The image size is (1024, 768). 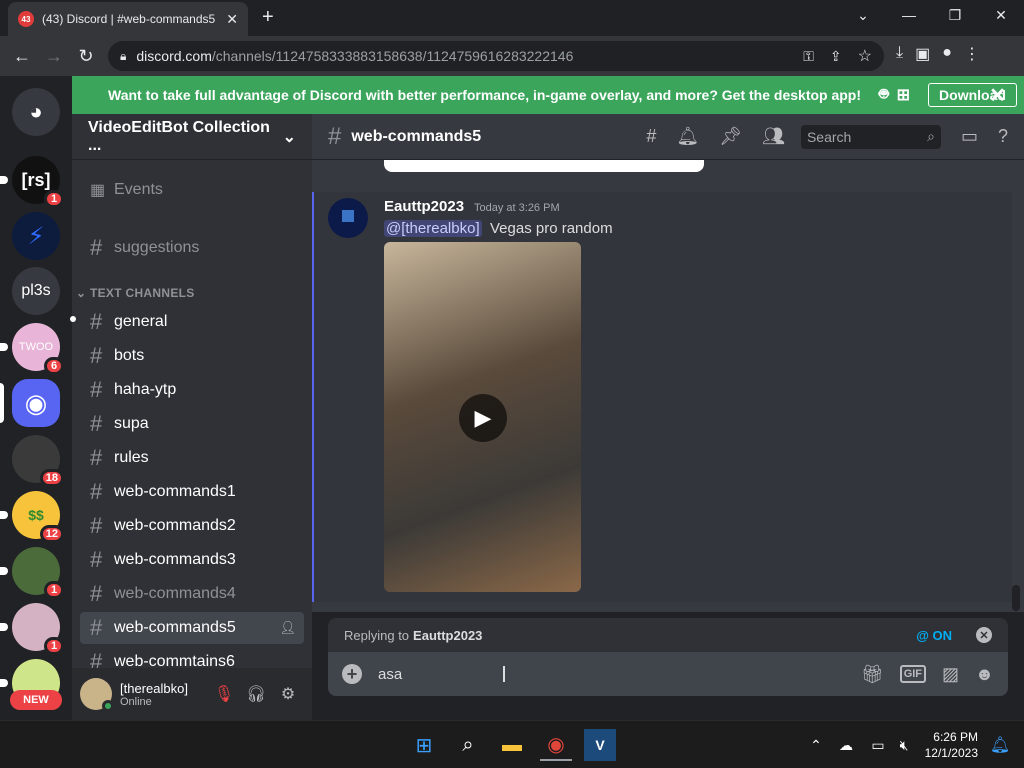 What do you see at coordinates (922, 54) in the screenshot?
I see `sidepanel-icon: ▣` at bounding box center [922, 54].